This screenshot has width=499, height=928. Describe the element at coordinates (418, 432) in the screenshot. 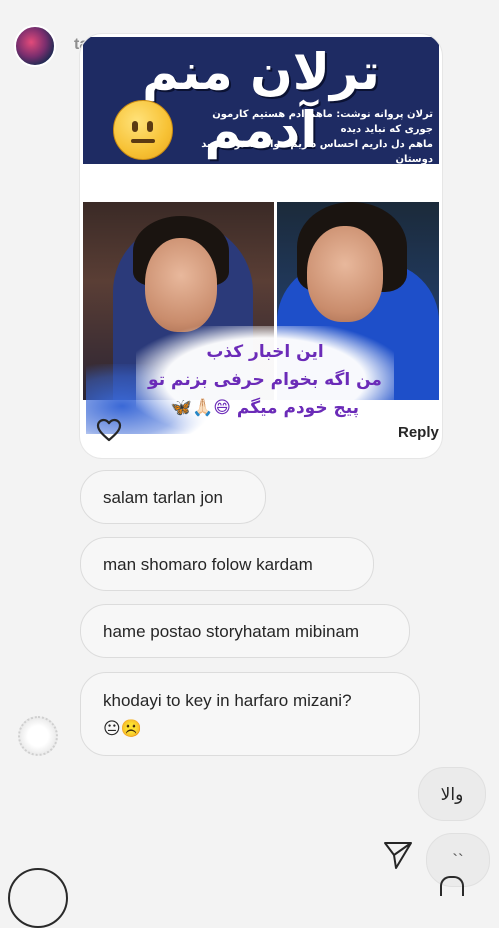

I see `reply-link: Reply` at that location.